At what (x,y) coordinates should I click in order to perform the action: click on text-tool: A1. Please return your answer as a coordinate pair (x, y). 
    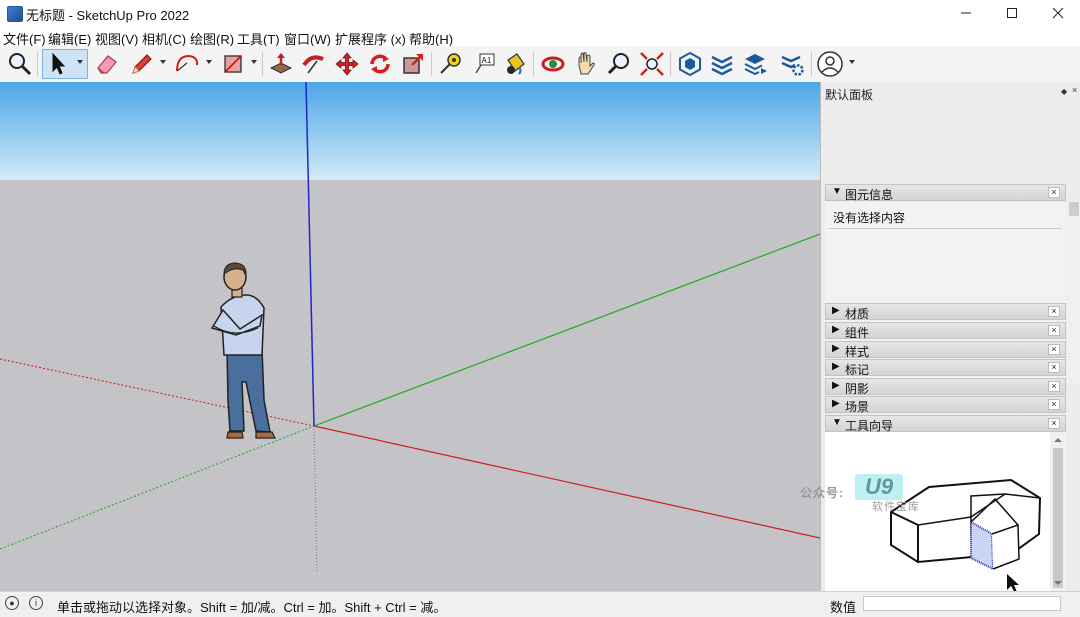
    Looking at the image, I should click on (484, 64).